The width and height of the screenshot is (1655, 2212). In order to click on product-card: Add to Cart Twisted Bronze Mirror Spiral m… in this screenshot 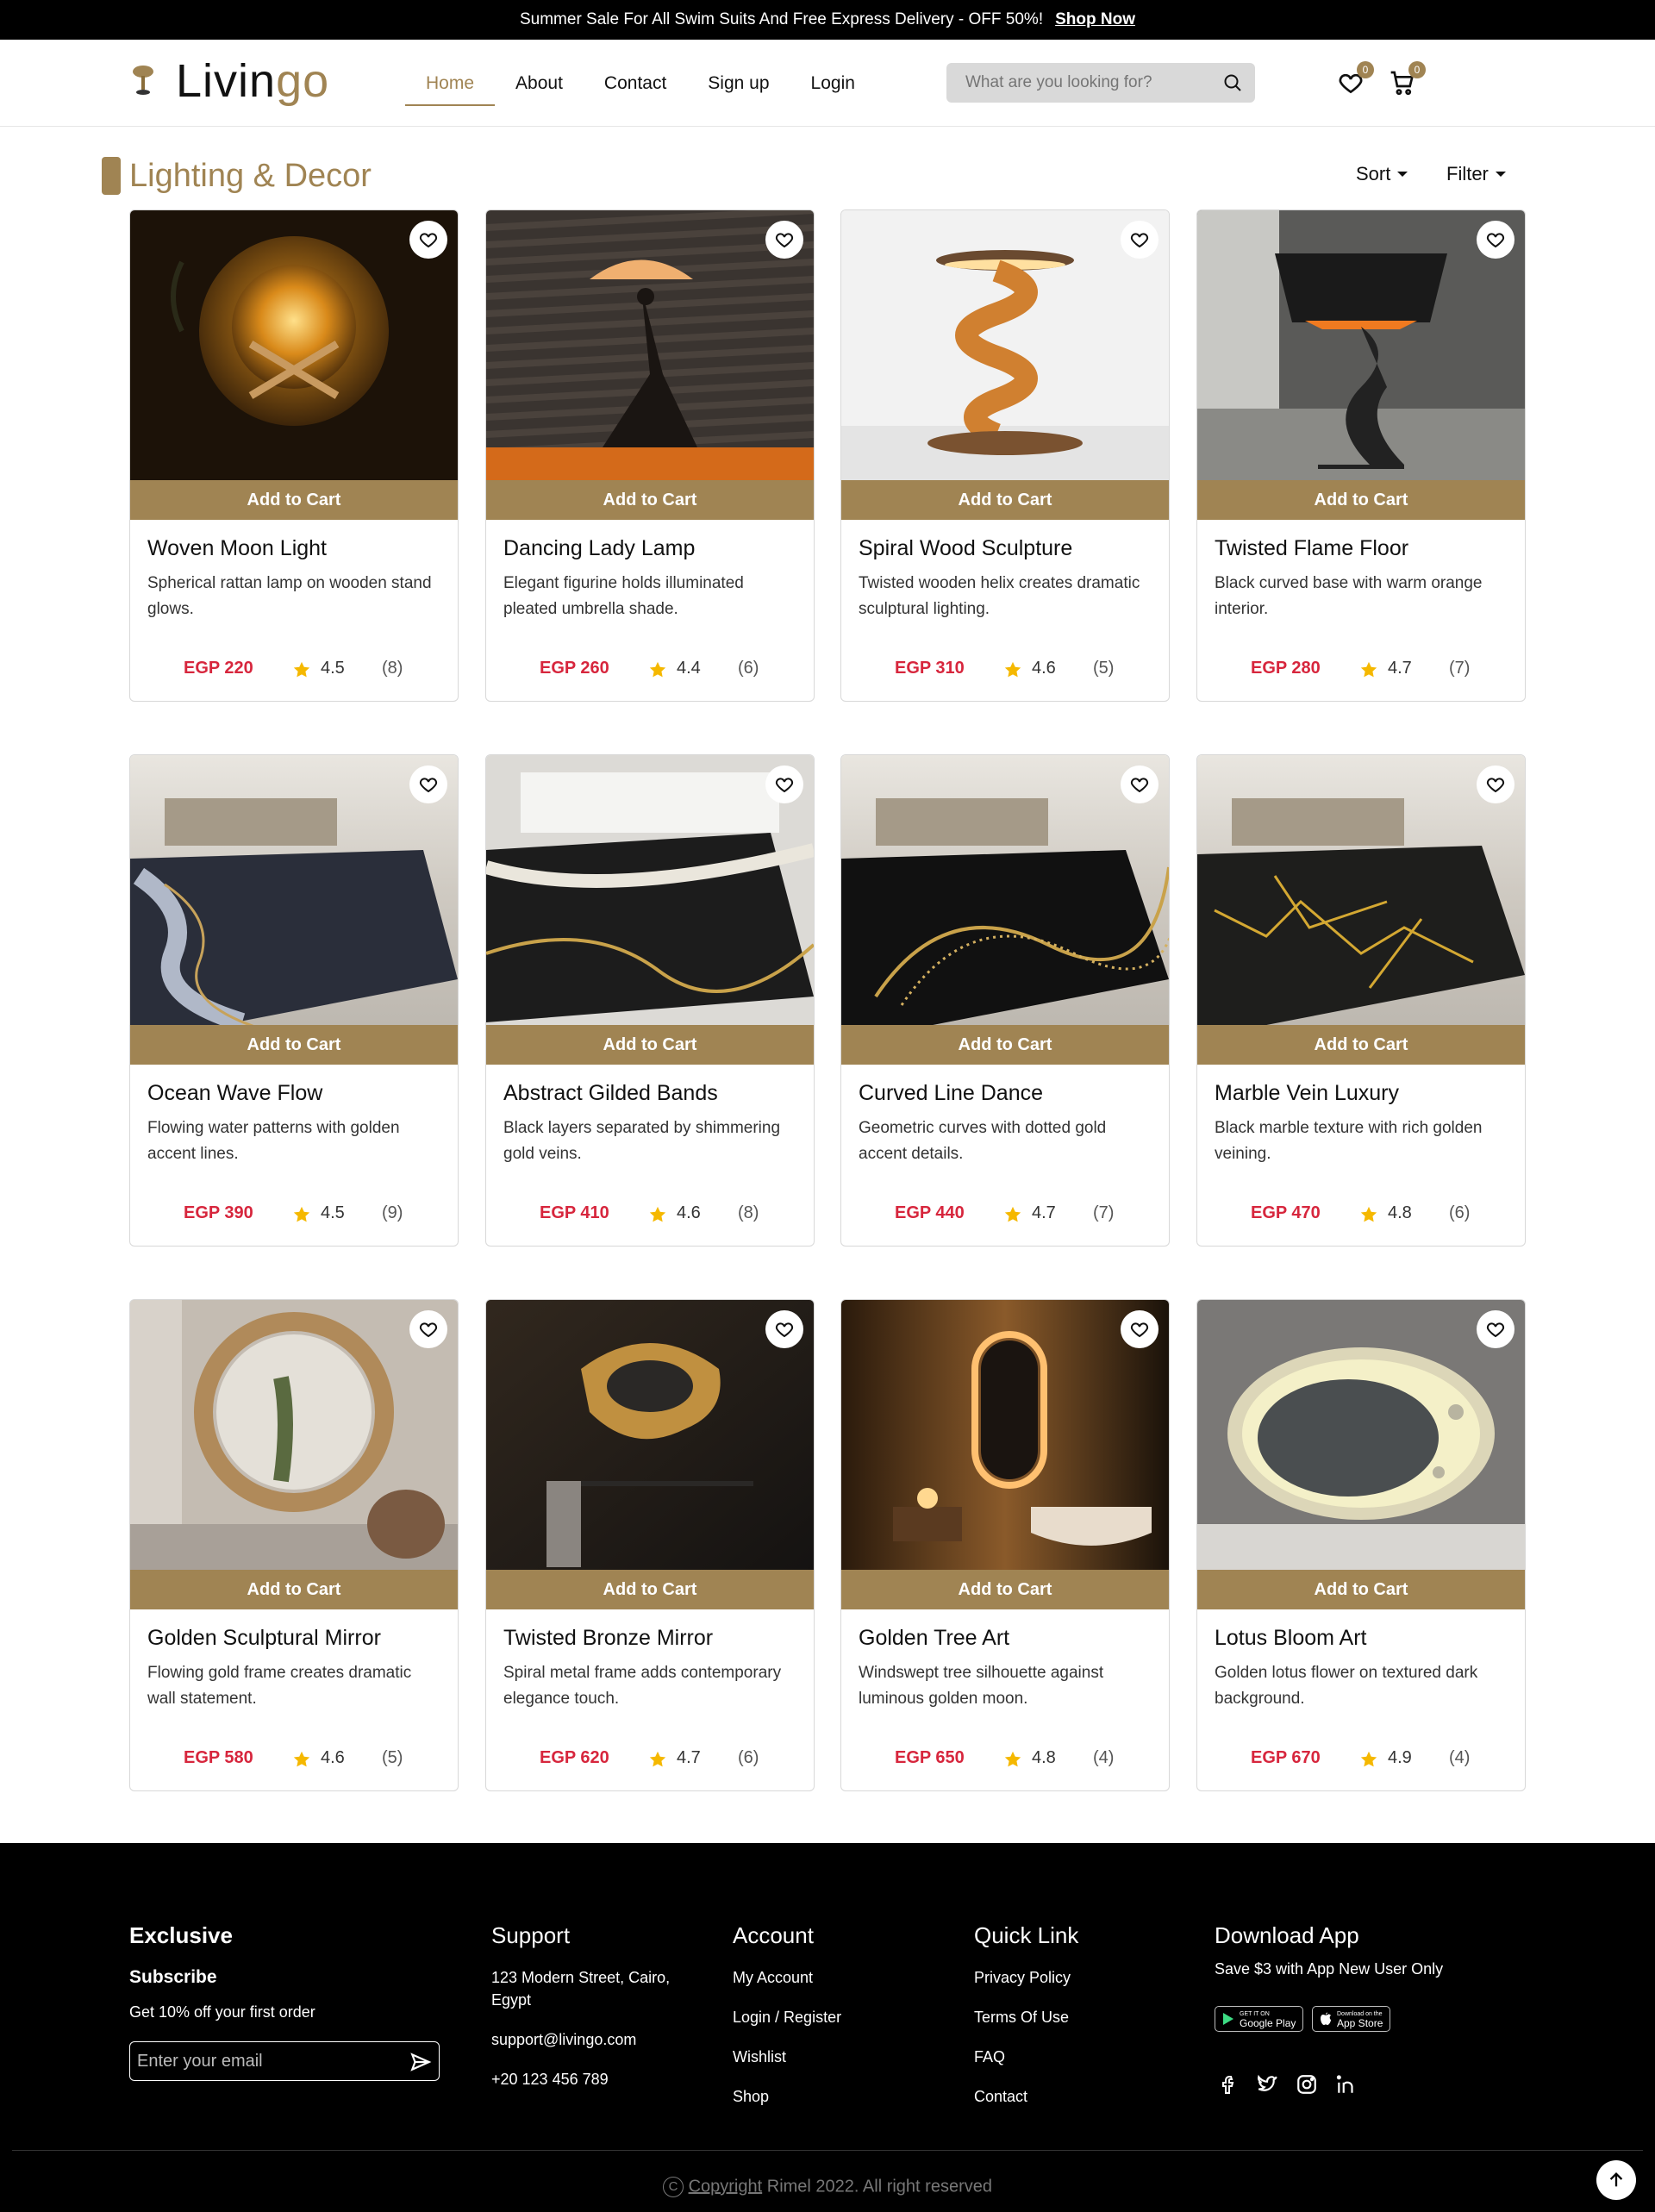, I will do `click(650, 1545)`.